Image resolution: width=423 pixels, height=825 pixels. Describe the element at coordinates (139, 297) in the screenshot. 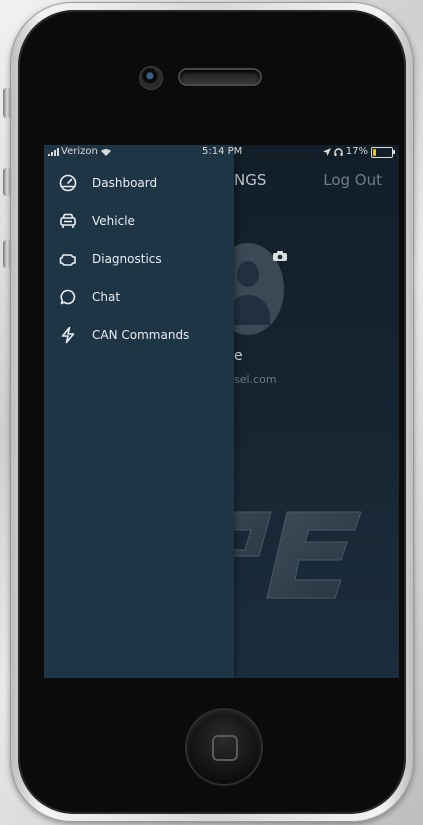

I see `menu-item-chat: Chat` at that location.